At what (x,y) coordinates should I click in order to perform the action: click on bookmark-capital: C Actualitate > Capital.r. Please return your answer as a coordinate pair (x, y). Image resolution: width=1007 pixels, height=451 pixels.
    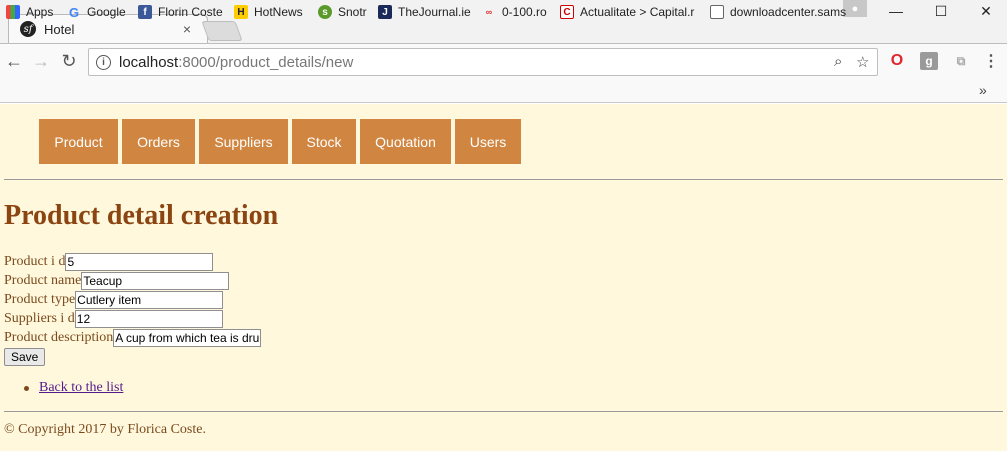
    Looking at the image, I should click on (627, 12).